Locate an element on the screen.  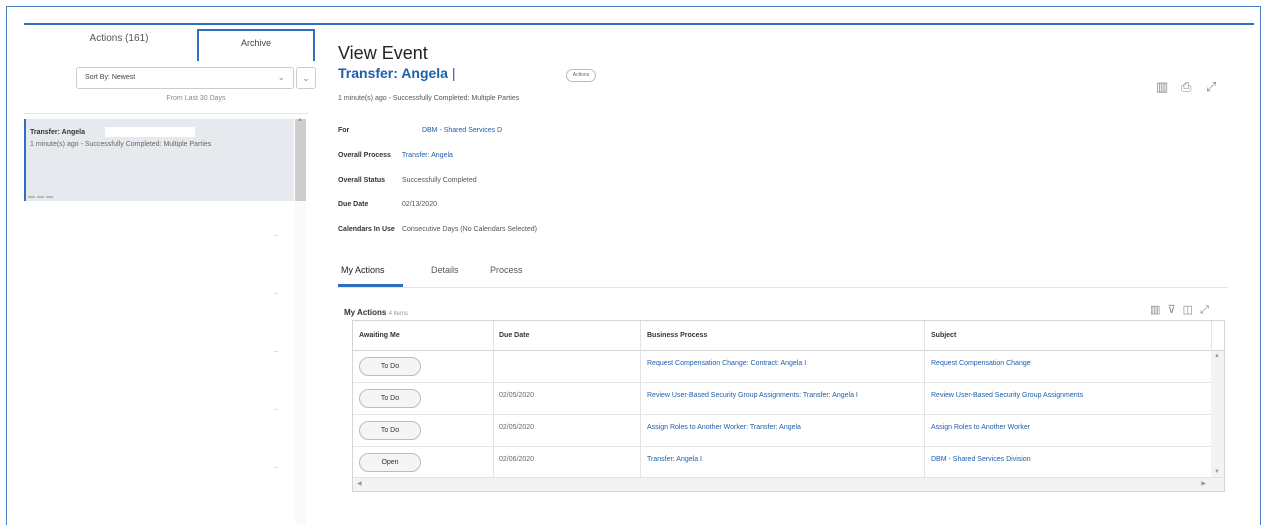
scroll-left-icon: ◀ is located at coordinates (359, 483).